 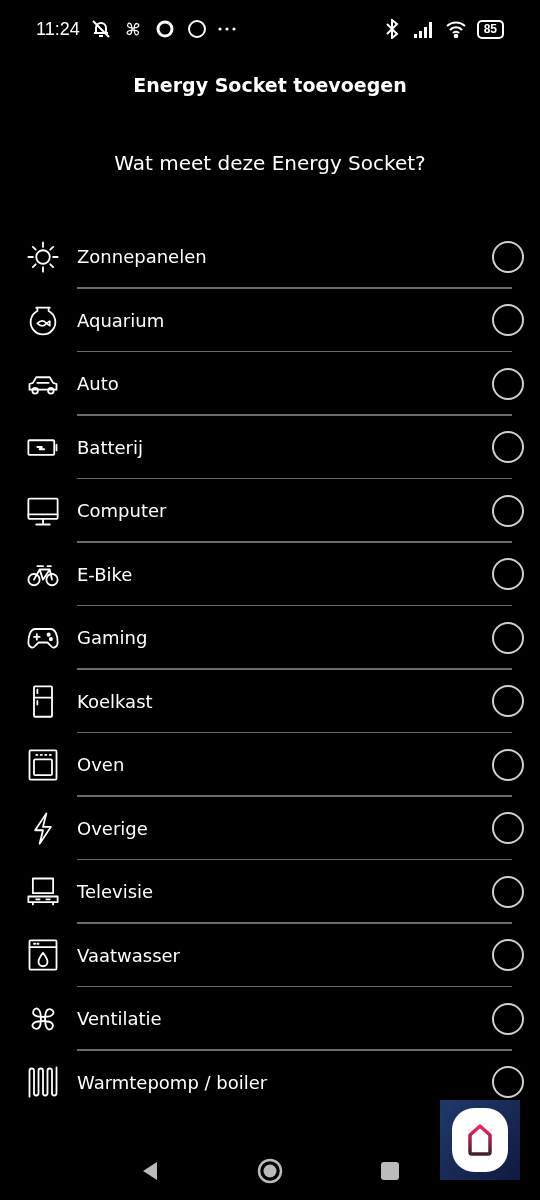 I want to click on house-icon, so click(x=480, y=1140).